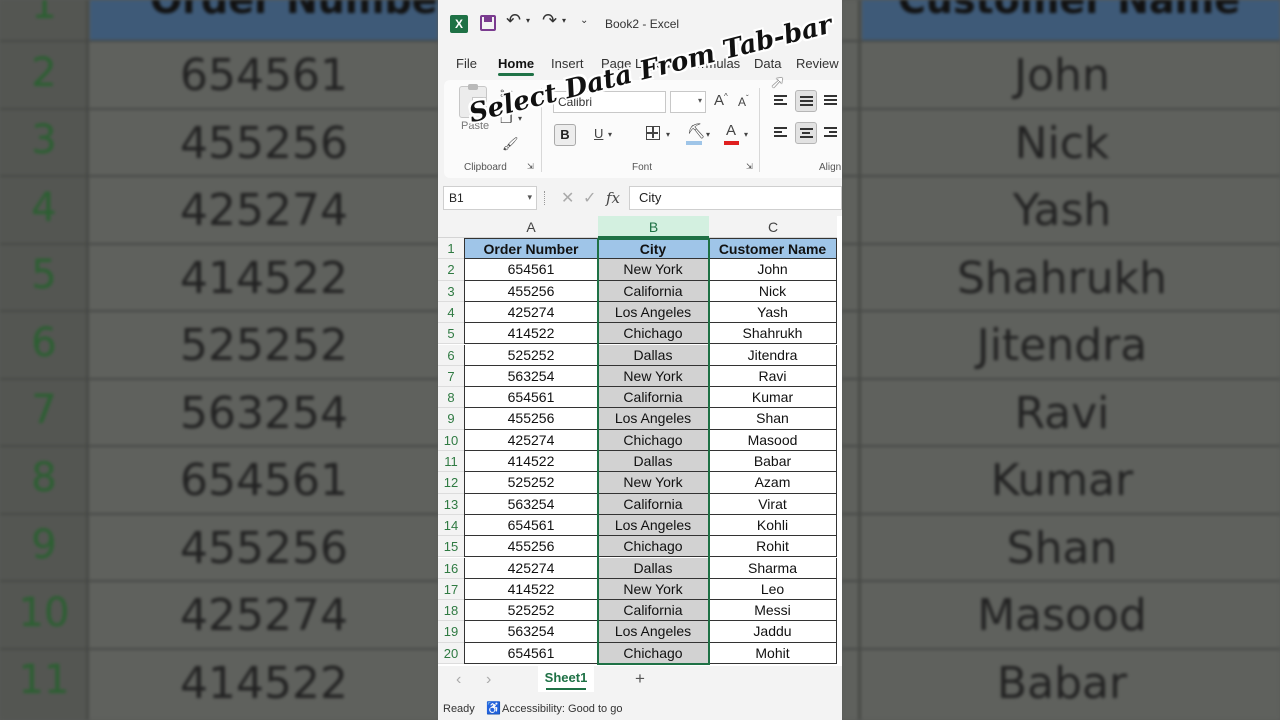  What do you see at coordinates (688, 102) in the screenshot?
I see `font-size-box: ▾` at bounding box center [688, 102].